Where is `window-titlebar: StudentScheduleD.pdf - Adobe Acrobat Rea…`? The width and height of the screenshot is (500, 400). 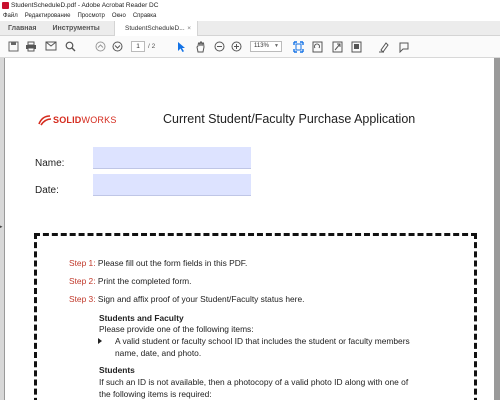 window-titlebar: StudentScheduleD.pdf - Adobe Acrobat Rea… is located at coordinates (250, 5).